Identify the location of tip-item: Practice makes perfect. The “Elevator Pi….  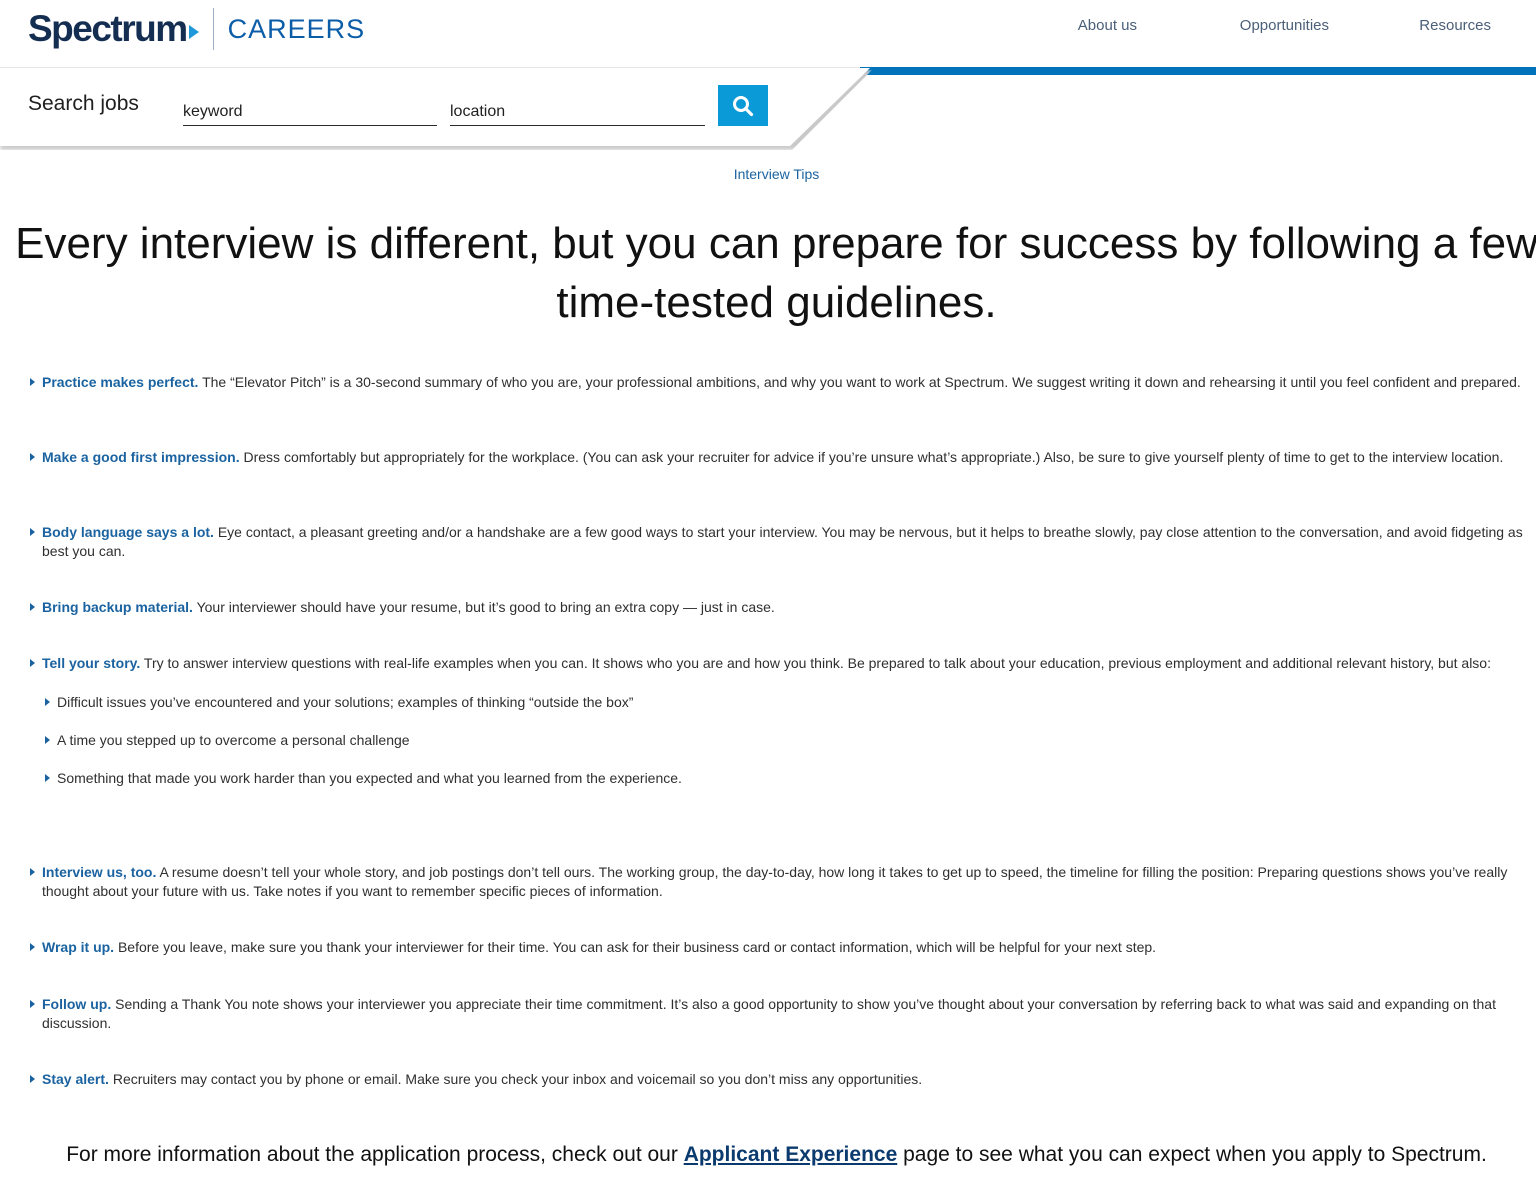
(778, 382).